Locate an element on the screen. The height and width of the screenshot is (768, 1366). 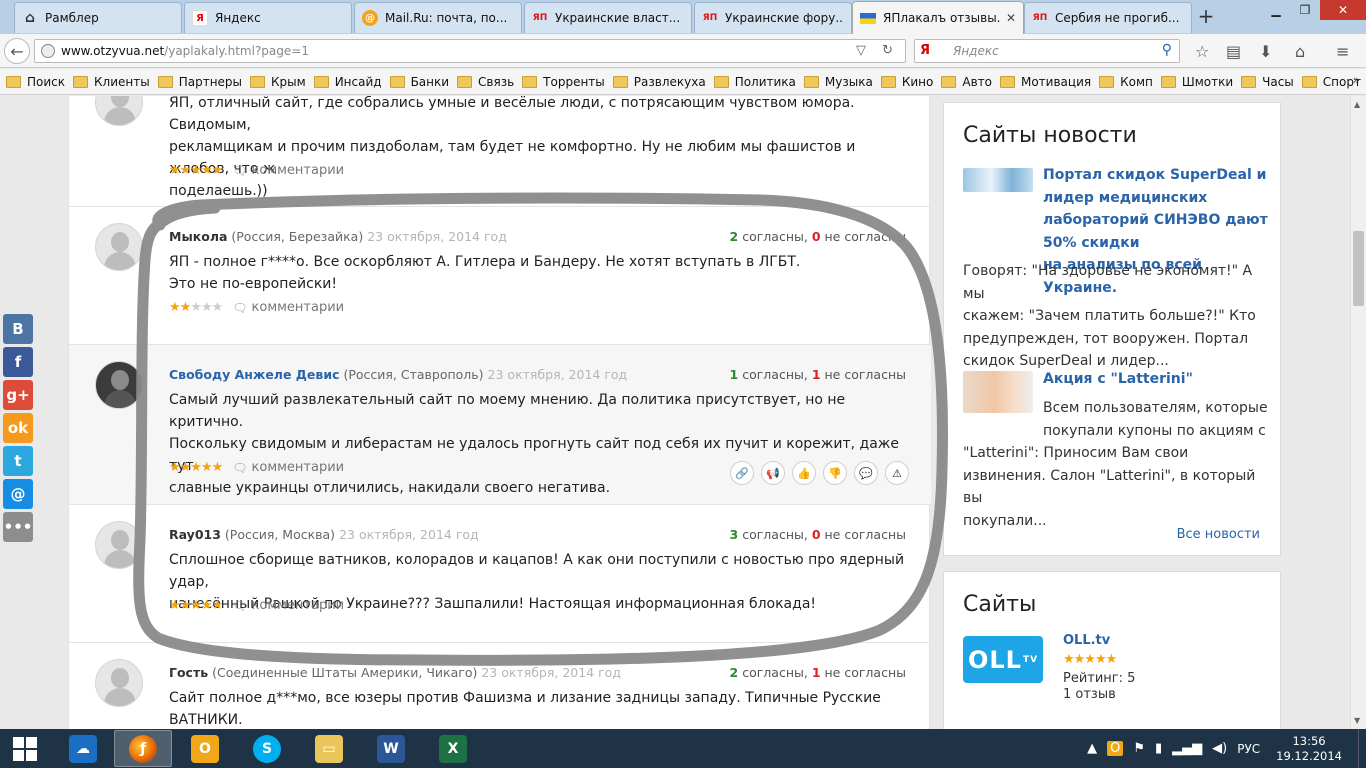
review-date: 23 октября, 2014 год is located at coordinates (409, 534).